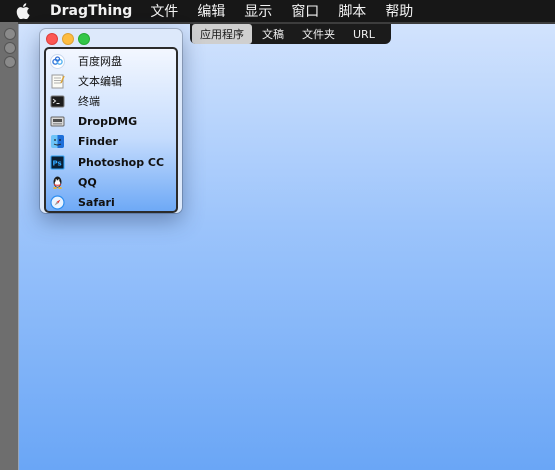 This screenshot has height=470, width=555. Describe the element at coordinates (318, 34) in the screenshot. I see `tab-folders: 文件夹` at that location.